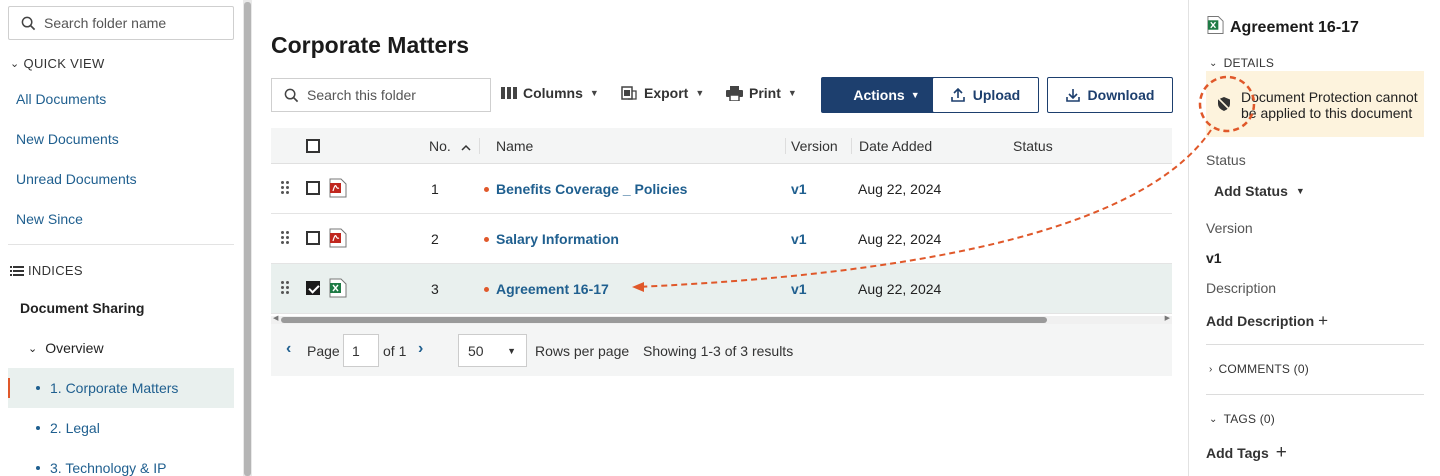  I want to click on sidebar-scrollbar, so click(247, 238).